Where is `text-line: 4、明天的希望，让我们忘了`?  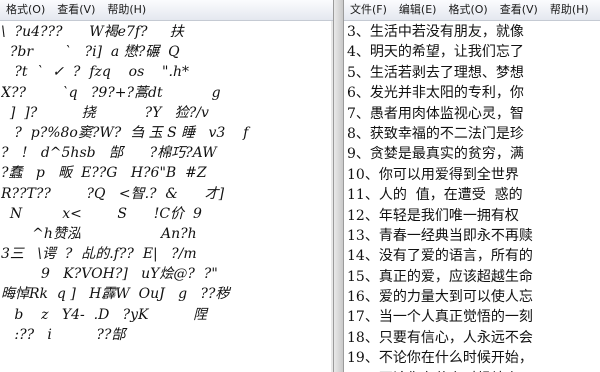
text-line: 4、明天的希望，让我们忘了 is located at coordinates (435, 52).